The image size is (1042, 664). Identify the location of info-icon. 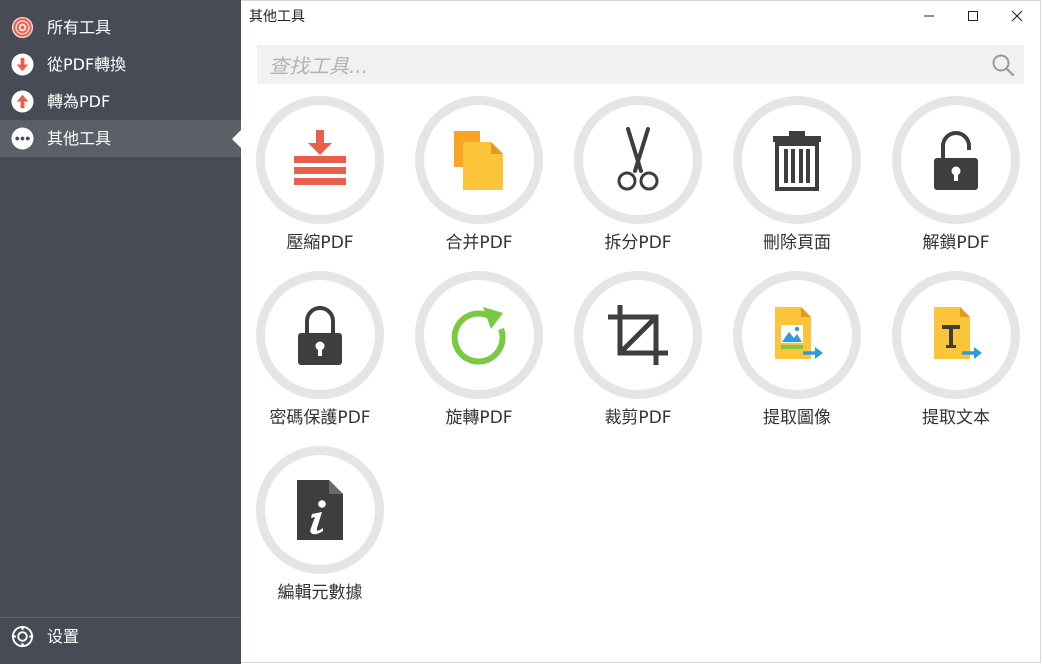
(320, 510).